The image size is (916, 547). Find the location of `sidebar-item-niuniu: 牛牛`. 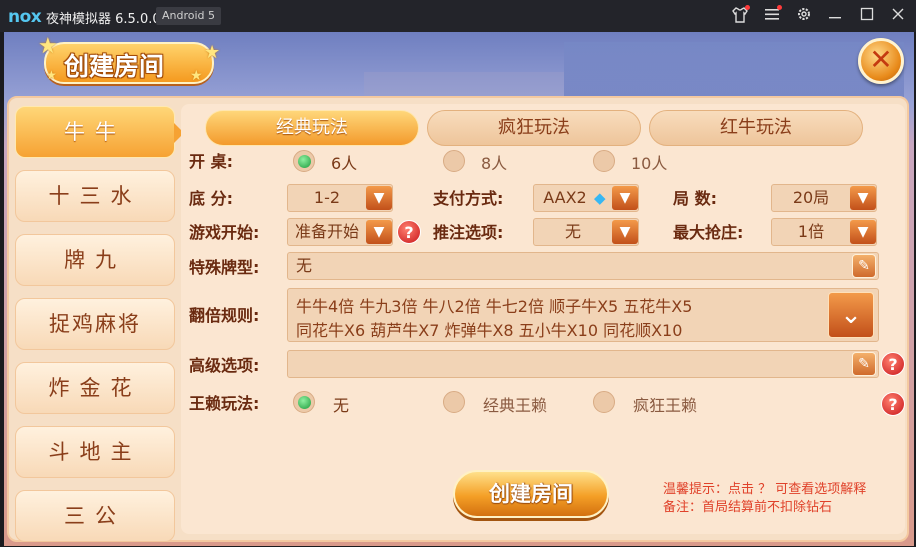

sidebar-item-niuniu: 牛牛 is located at coordinates (99, 132).